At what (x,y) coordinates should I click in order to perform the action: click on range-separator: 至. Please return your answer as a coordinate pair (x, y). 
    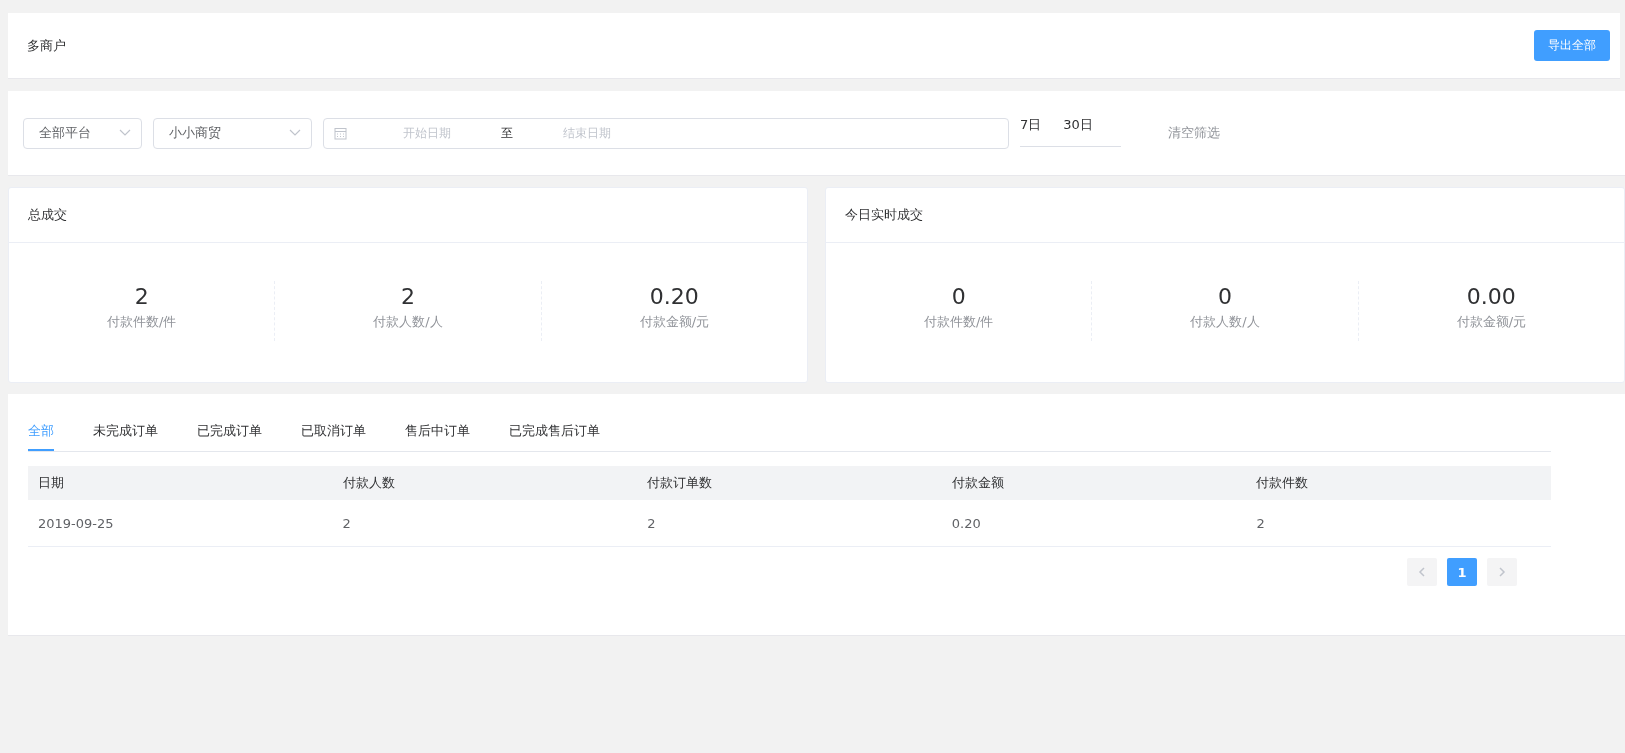
    Looking at the image, I should click on (507, 133).